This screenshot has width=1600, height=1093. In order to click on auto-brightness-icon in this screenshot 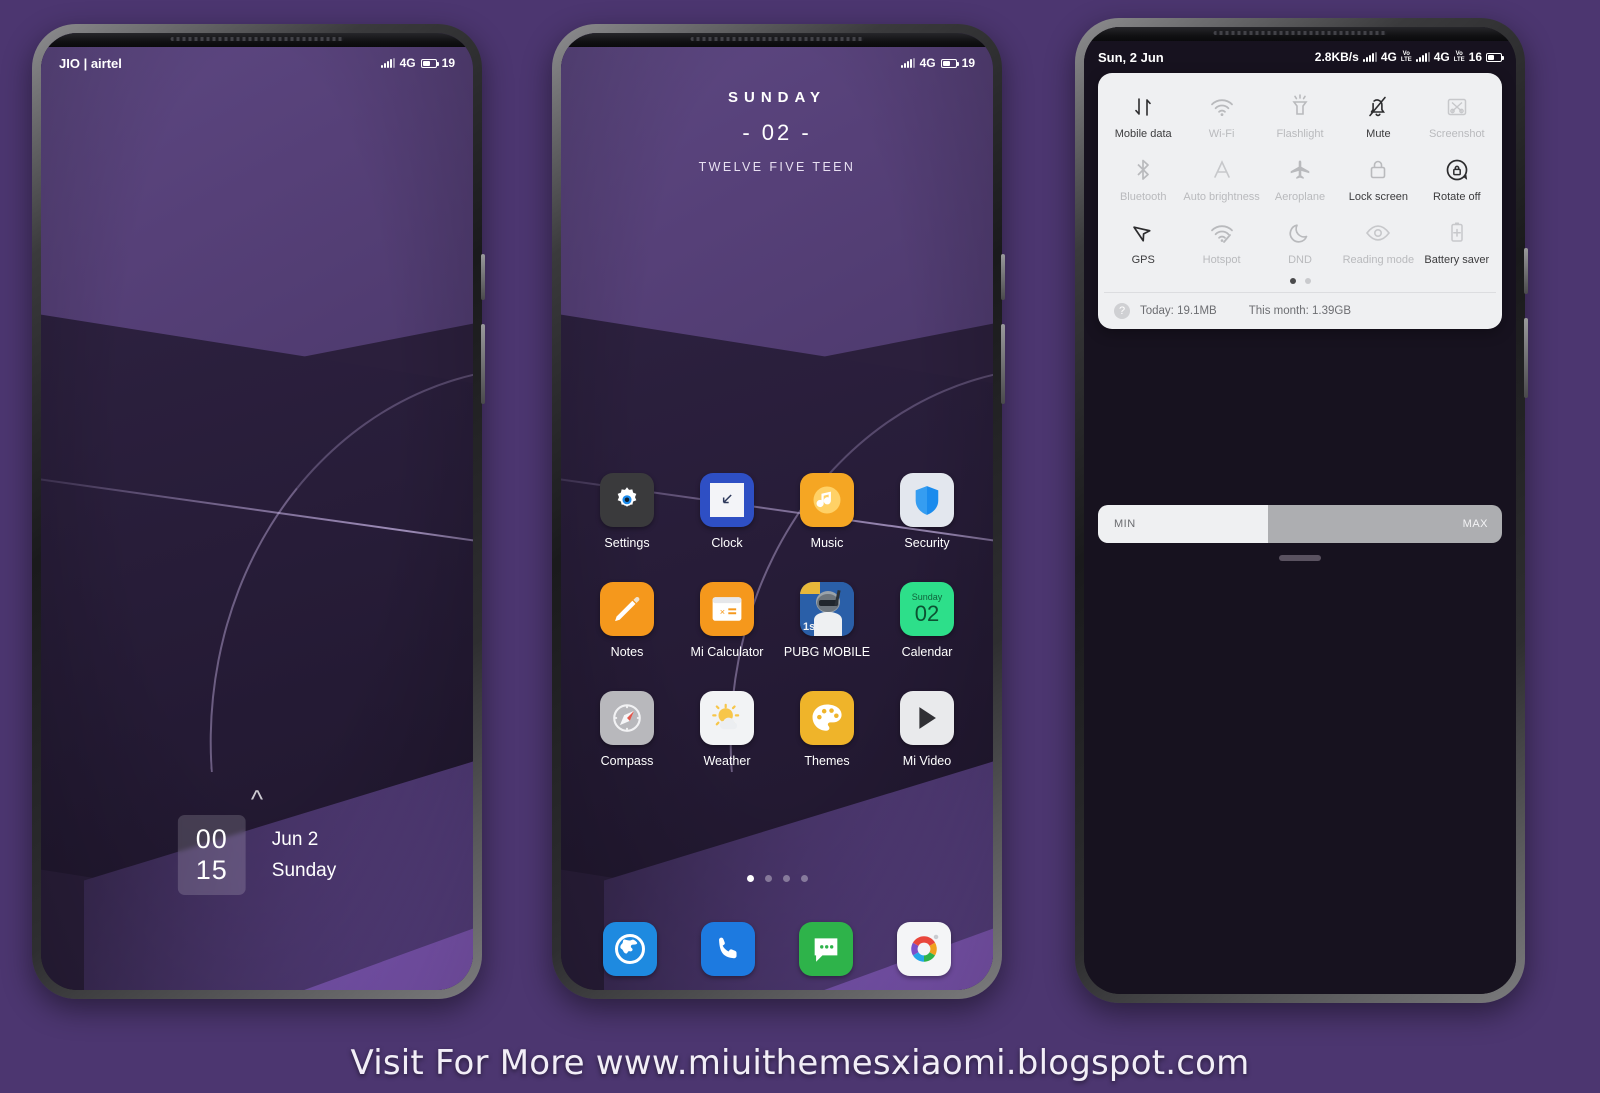, I will do `click(1221, 169)`.